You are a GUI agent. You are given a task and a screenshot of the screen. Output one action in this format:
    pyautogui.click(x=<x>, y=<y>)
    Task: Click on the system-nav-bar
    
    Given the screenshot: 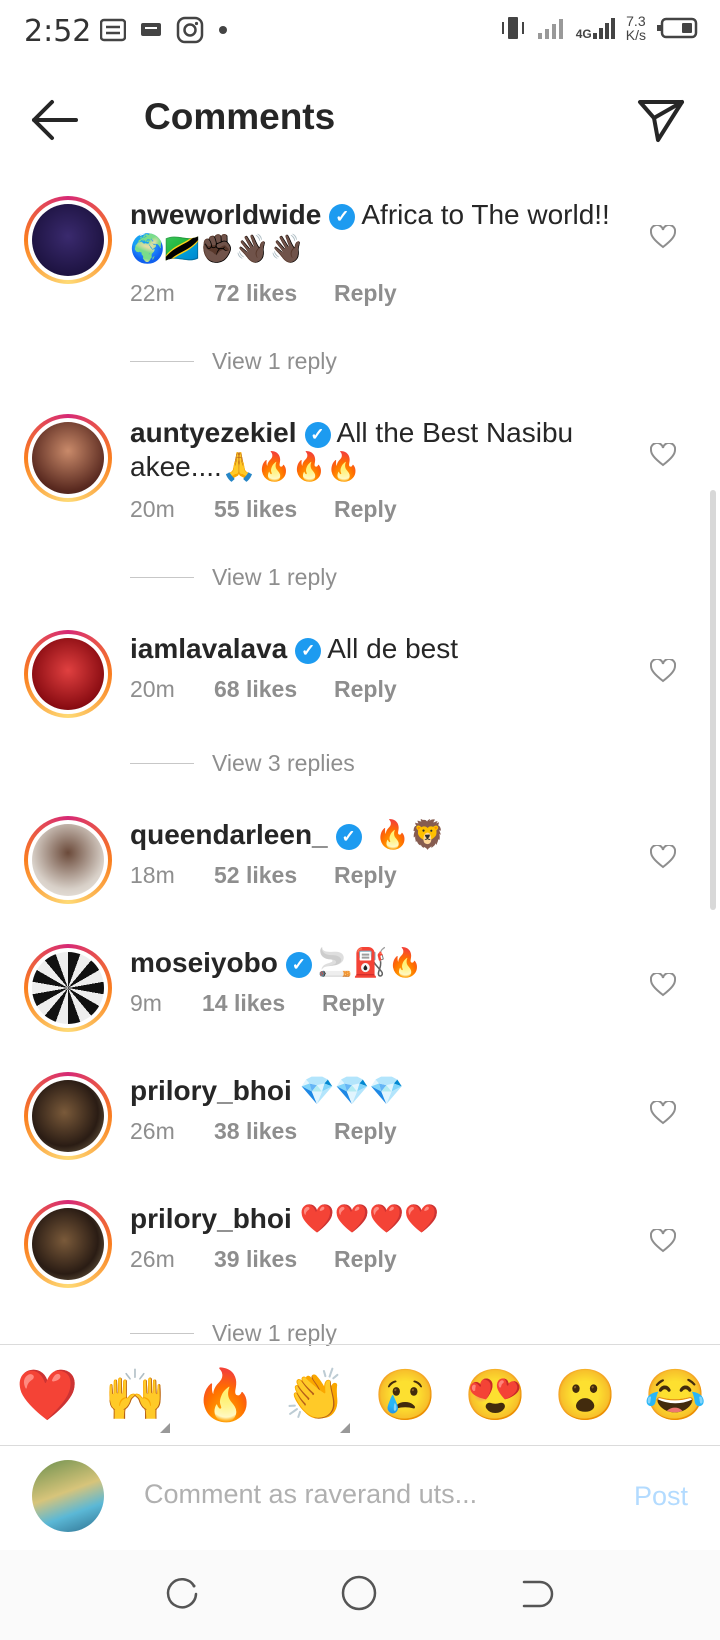 What is the action you would take?
    pyautogui.click(x=360, y=1595)
    